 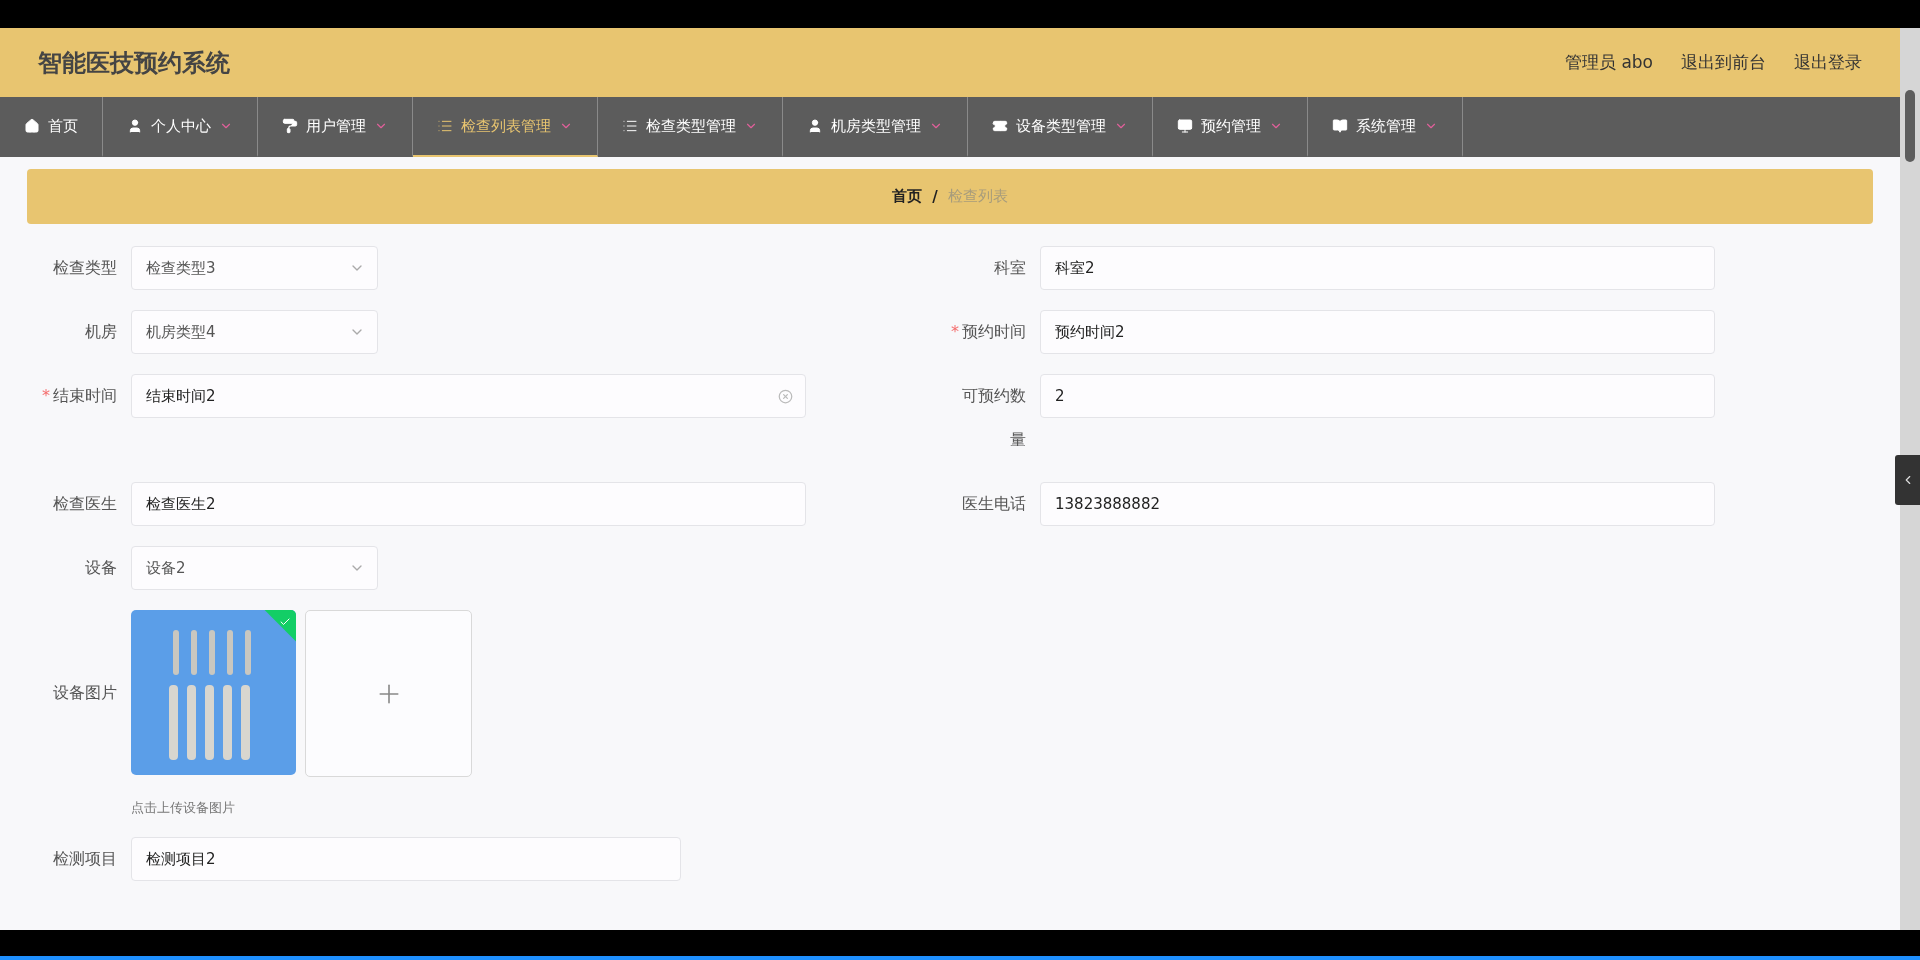 I want to click on clear-icon, so click(x=785, y=396).